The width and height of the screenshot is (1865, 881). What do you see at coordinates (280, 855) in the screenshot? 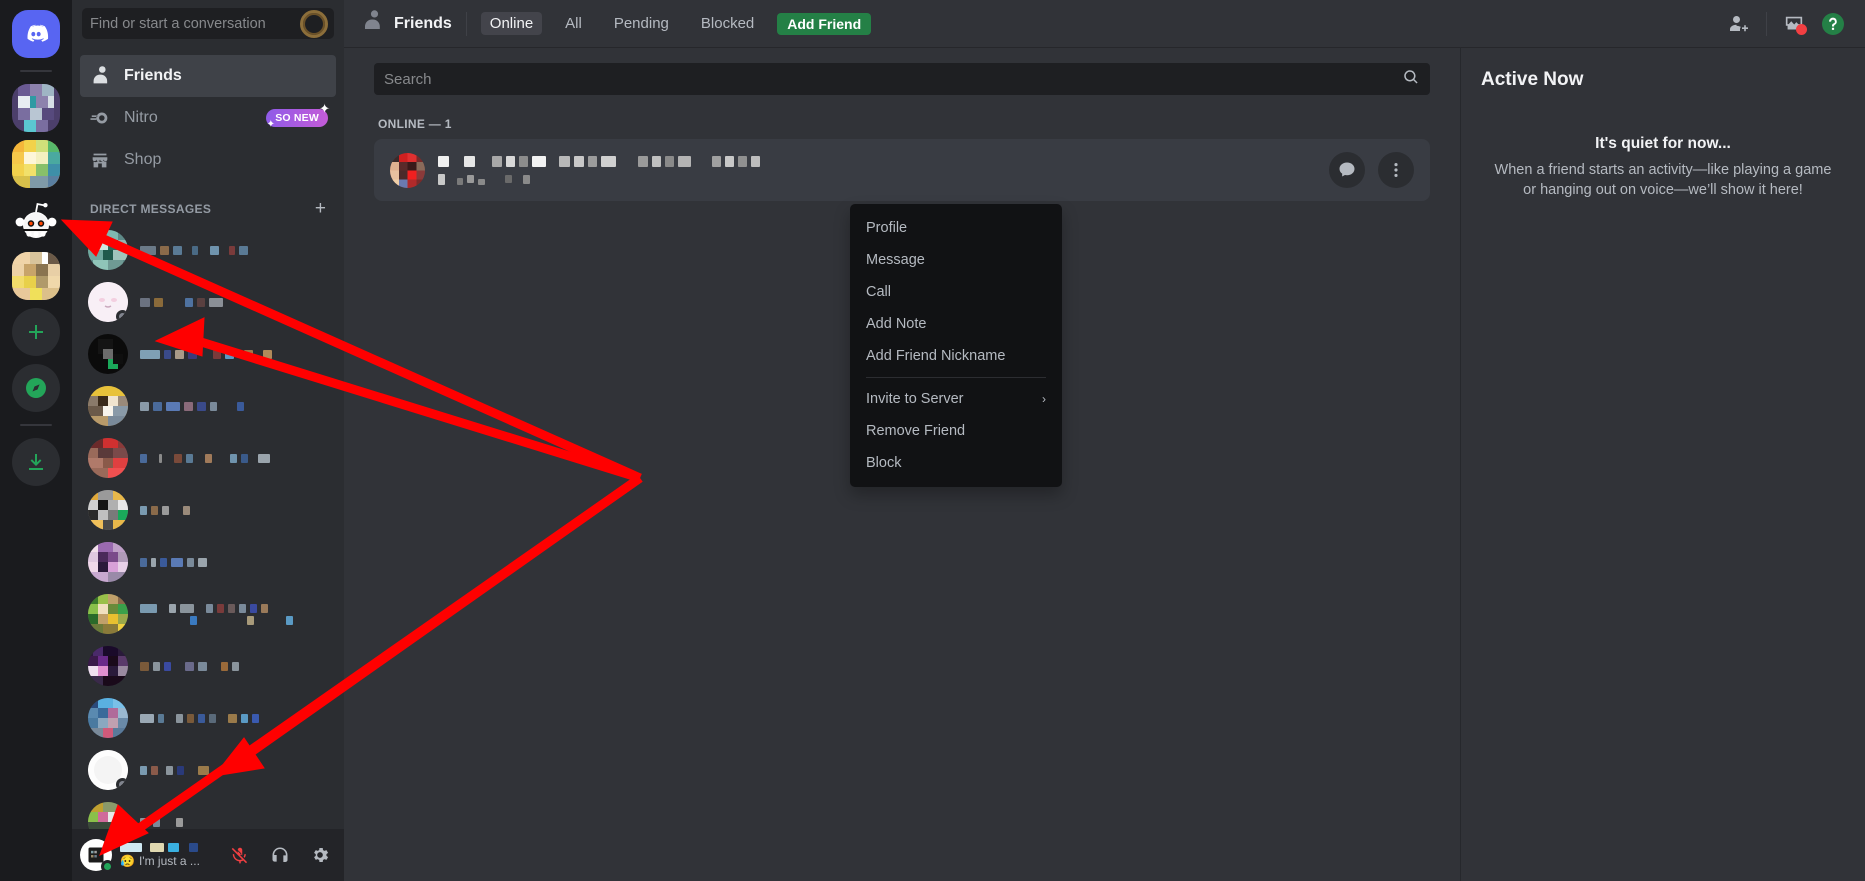
I see `deafen-button` at bounding box center [280, 855].